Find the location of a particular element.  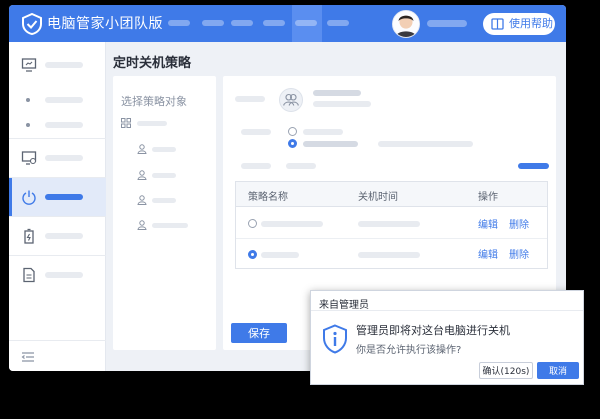

group-icon is located at coordinates (291, 99).